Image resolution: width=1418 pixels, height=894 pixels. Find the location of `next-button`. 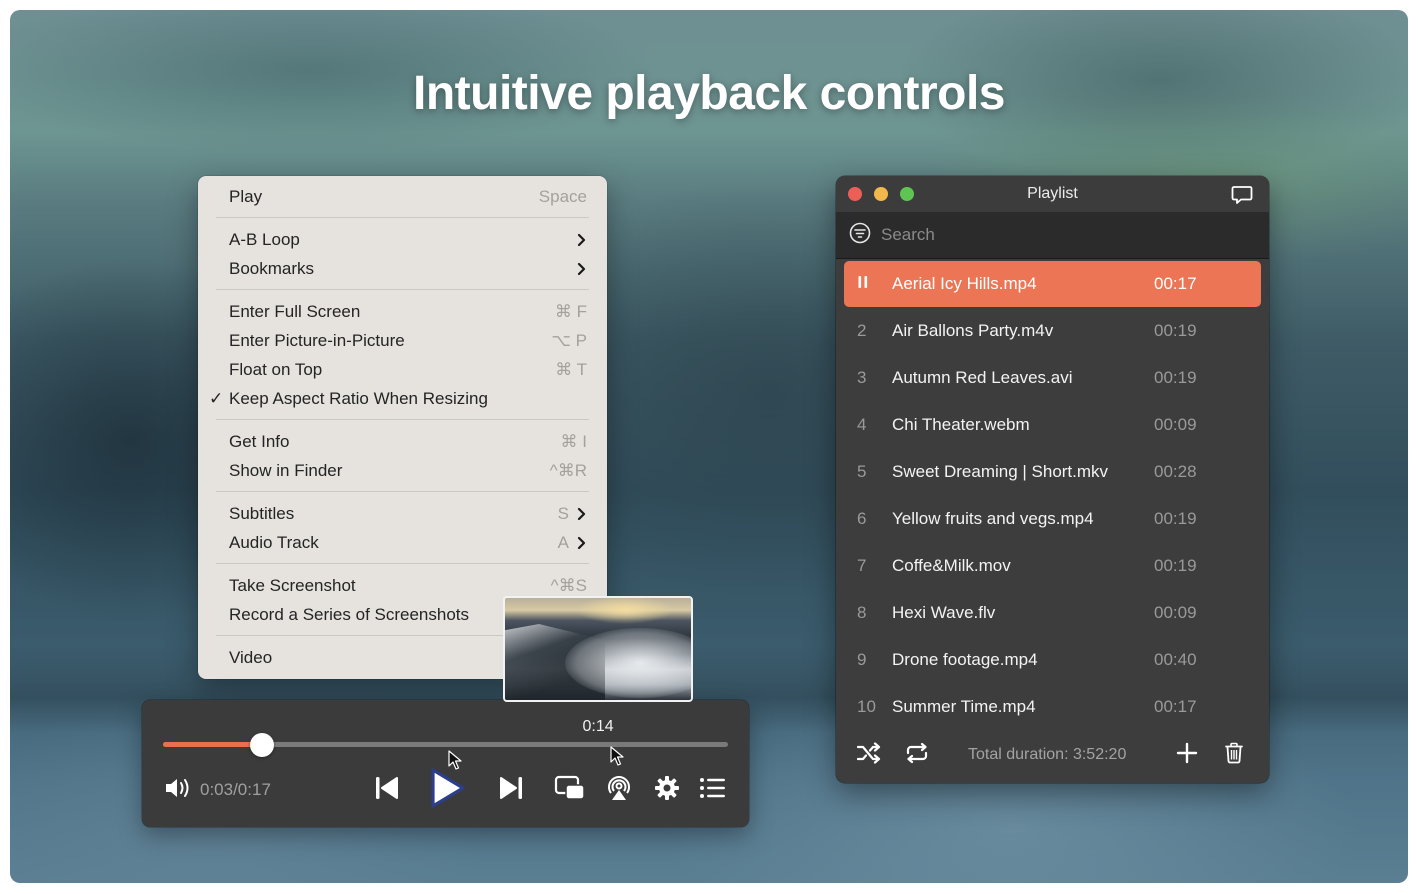

next-button is located at coordinates (511, 790).